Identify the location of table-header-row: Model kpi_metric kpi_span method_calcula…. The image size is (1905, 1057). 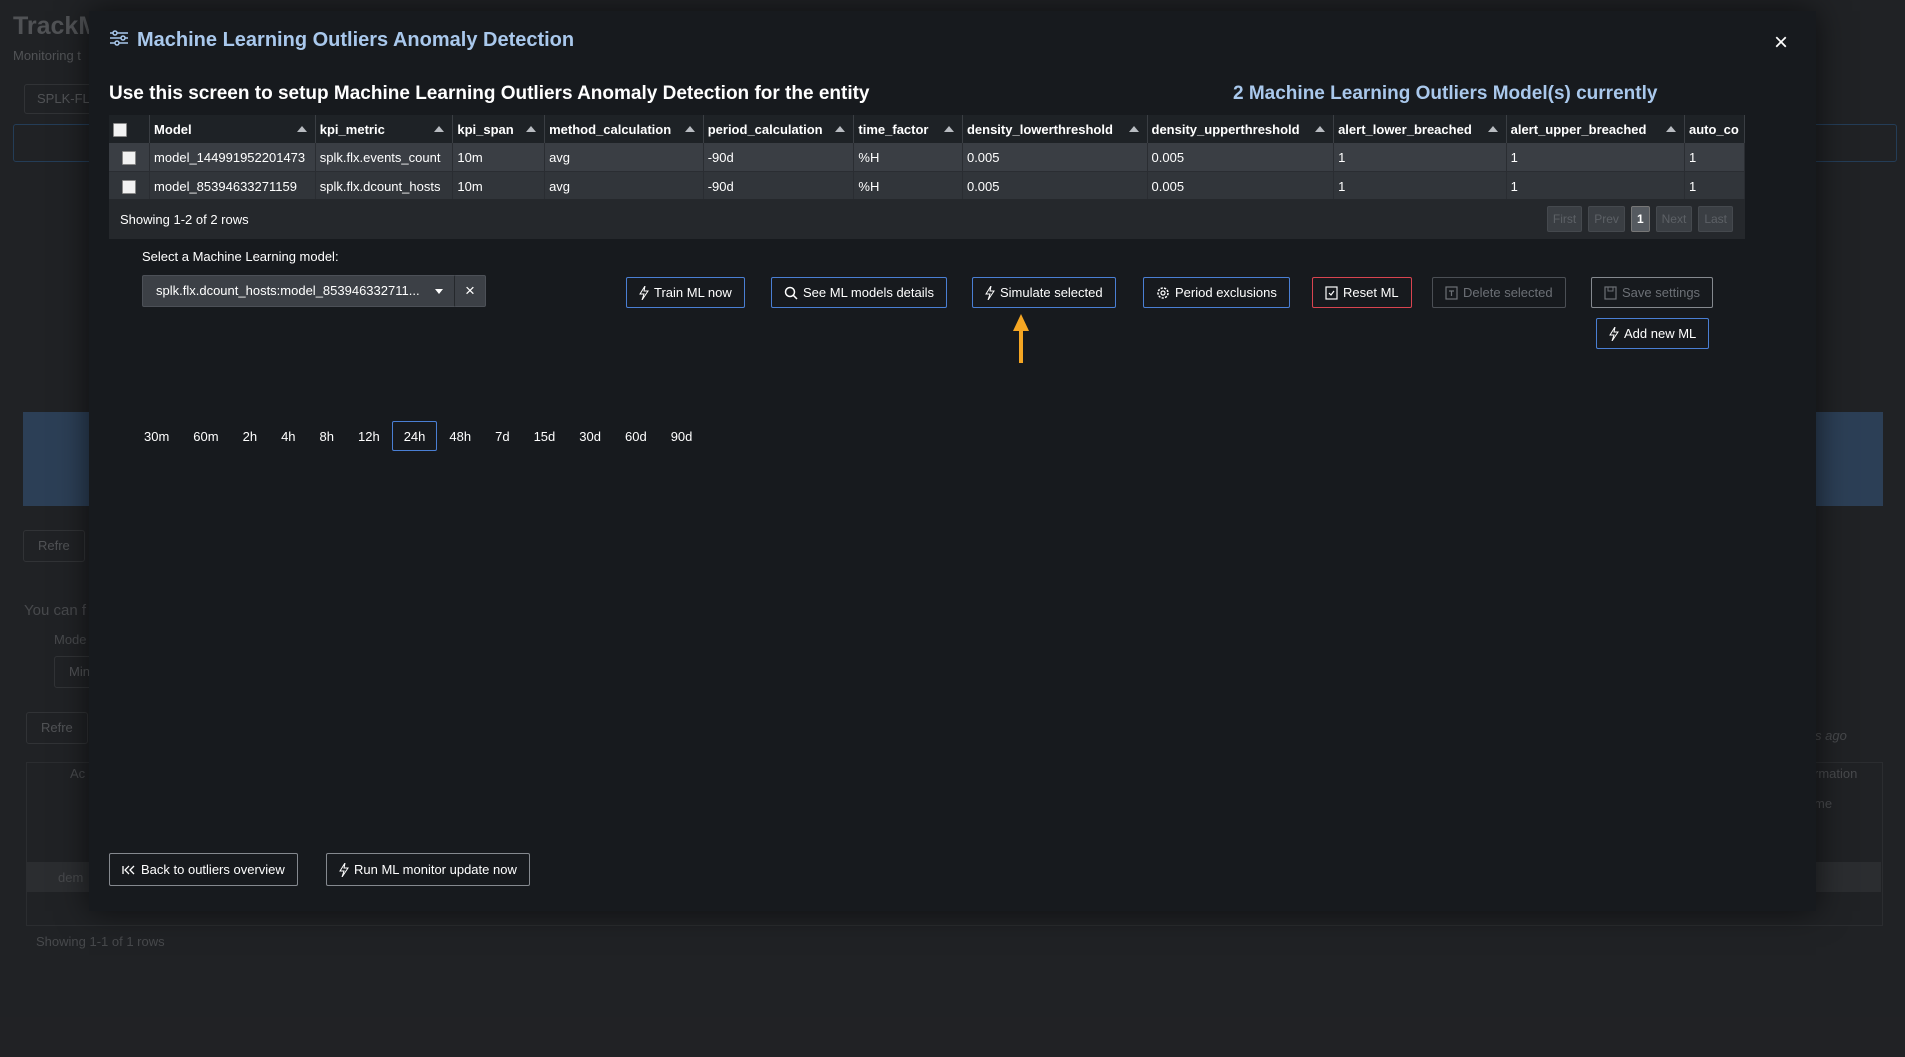
(927, 129).